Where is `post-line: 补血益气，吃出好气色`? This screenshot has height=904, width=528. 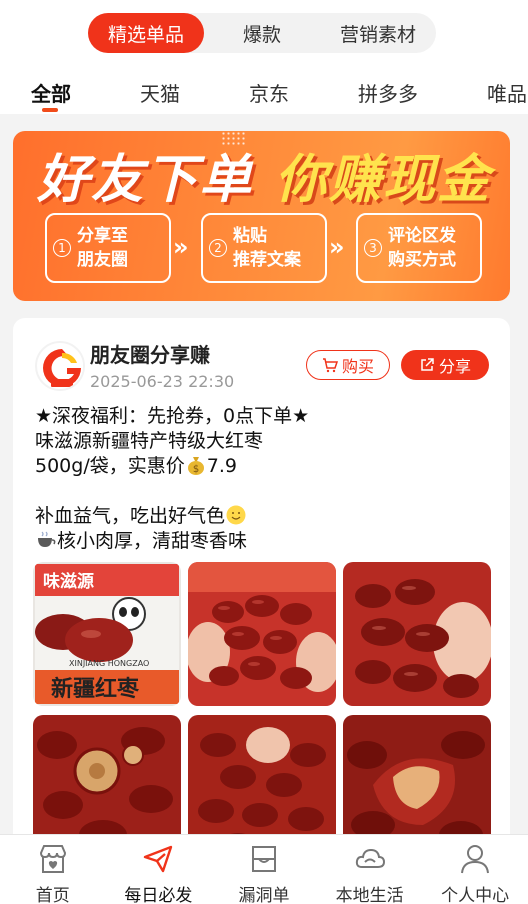 post-line: 补血益气，吃出好气色 is located at coordinates (265, 516).